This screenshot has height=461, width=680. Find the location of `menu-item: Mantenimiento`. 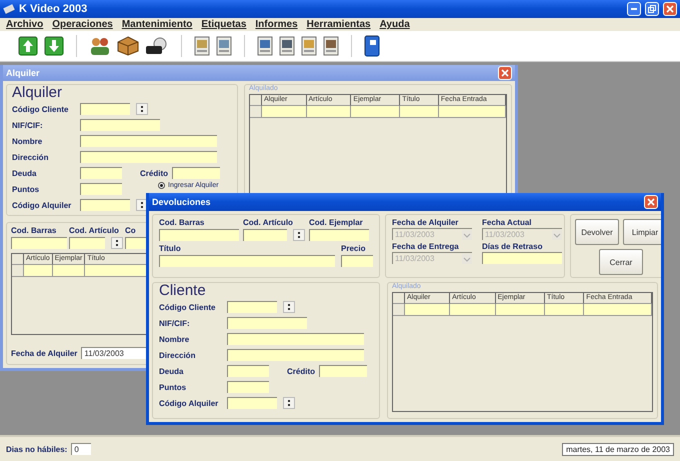

menu-item: Mantenimiento is located at coordinates (157, 24).